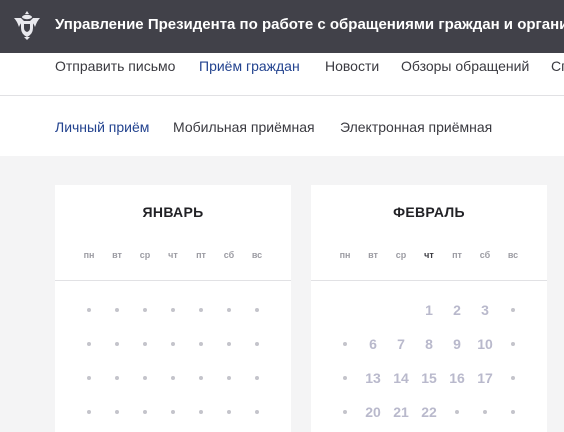 Image resolution: width=564 pixels, height=432 pixels. I want to click on calendar-day: 21, so click(401, 412).